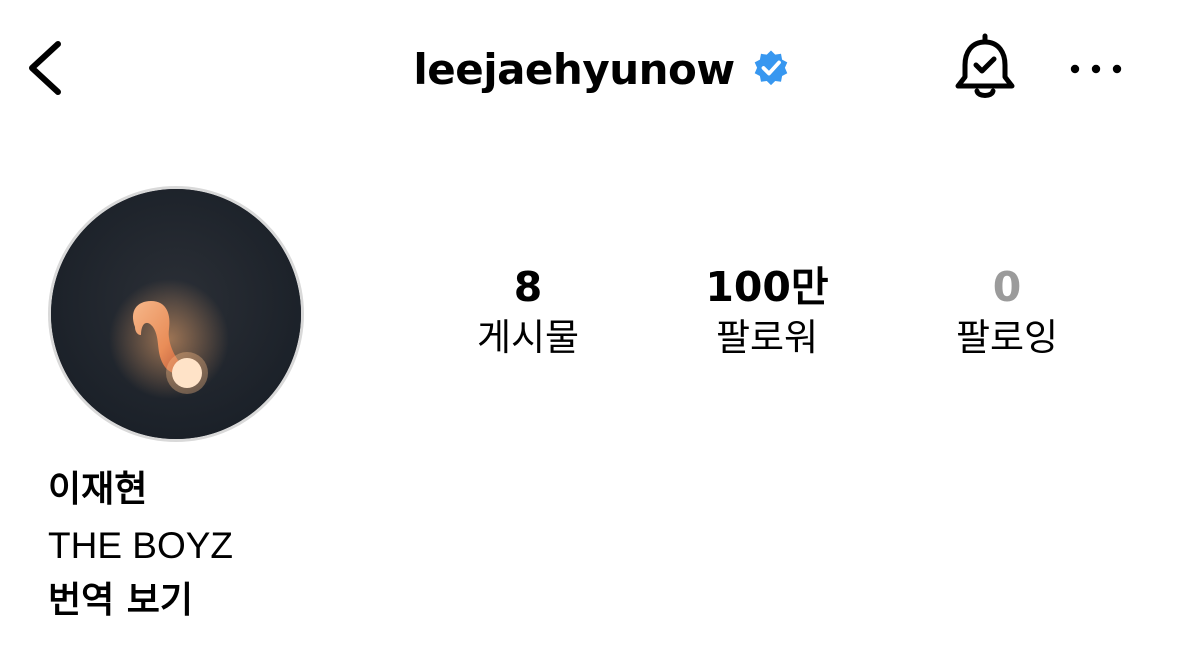  What do you see at coordinates (1007, 312) in the screenshot?
I see `stat-following: 0 팔로잉` at bounding box center [1007, 312].